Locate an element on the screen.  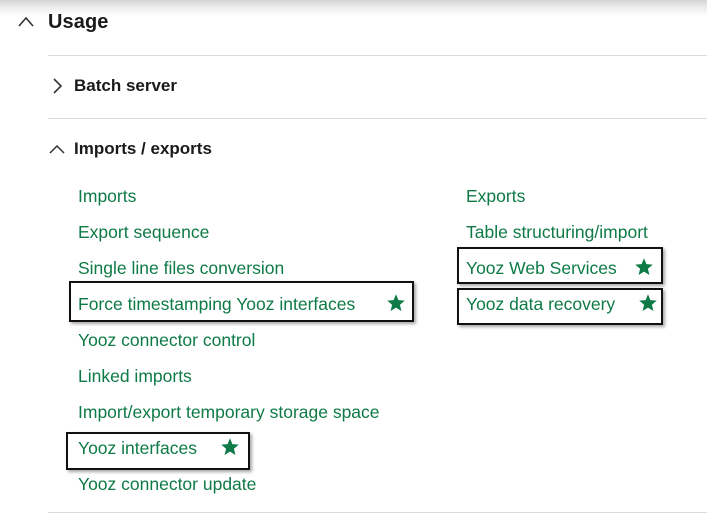
imports-exports-title: Imports / exports is located at coordinates (143, 148).